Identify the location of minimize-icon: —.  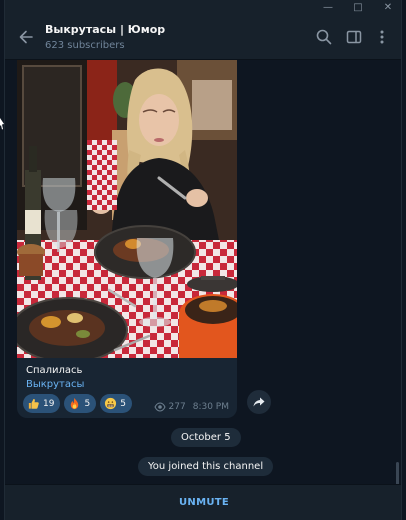
(328, 7).